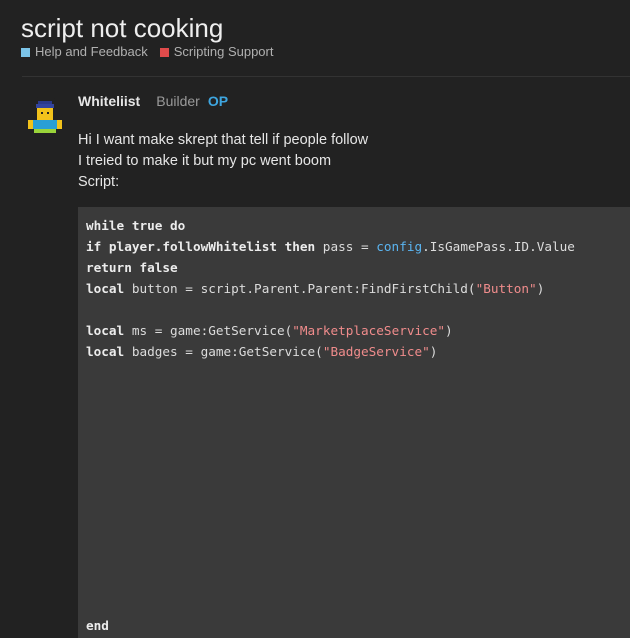 The width and height of the screenshot is (630, 638). Describe the element at coordinates (94, 246) in the screenshot. I see `code-keyword: if` at that location.